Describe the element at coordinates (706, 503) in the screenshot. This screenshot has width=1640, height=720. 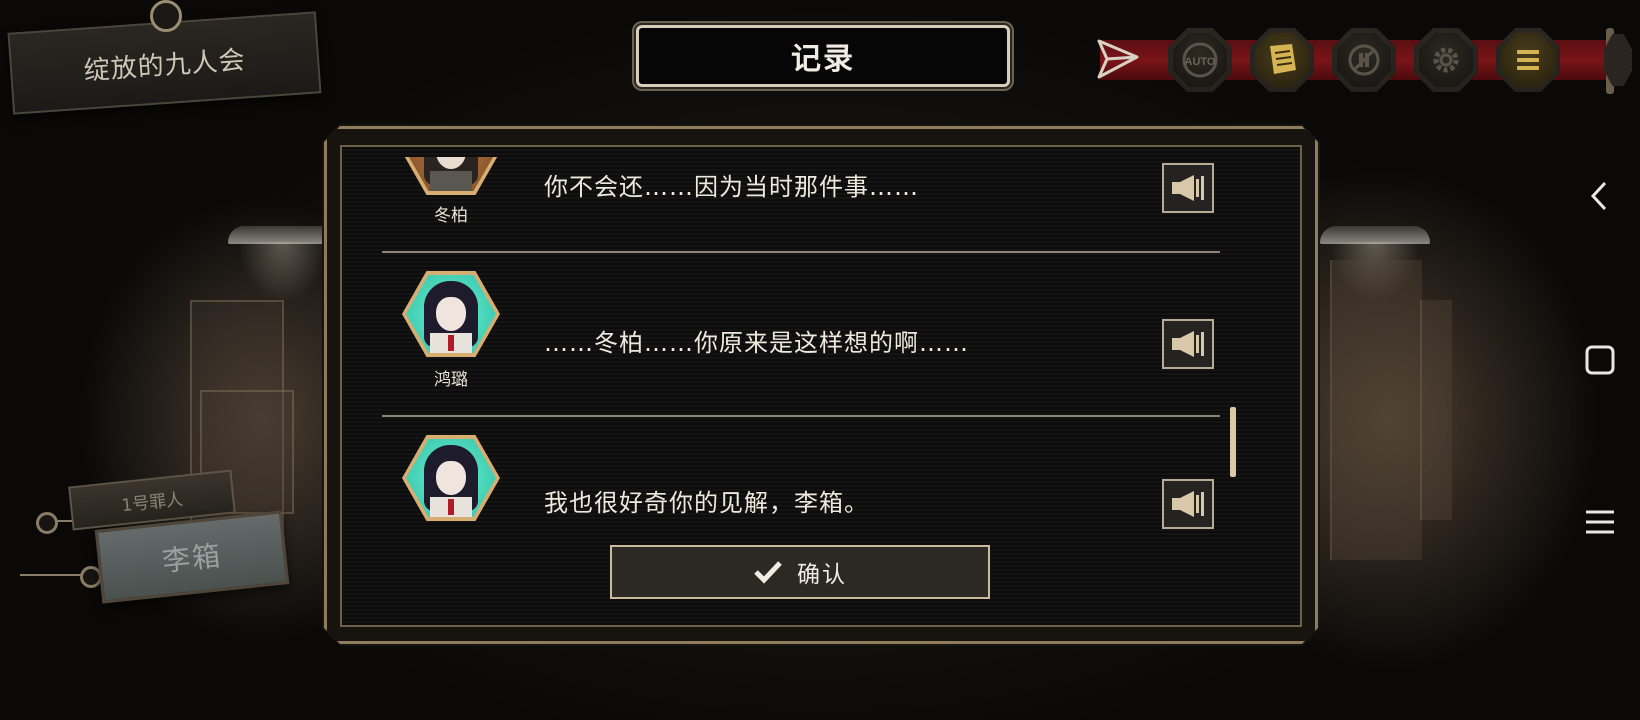
I see `dialogue-text: 我也很好奇你的见解，李箱。` at that location.